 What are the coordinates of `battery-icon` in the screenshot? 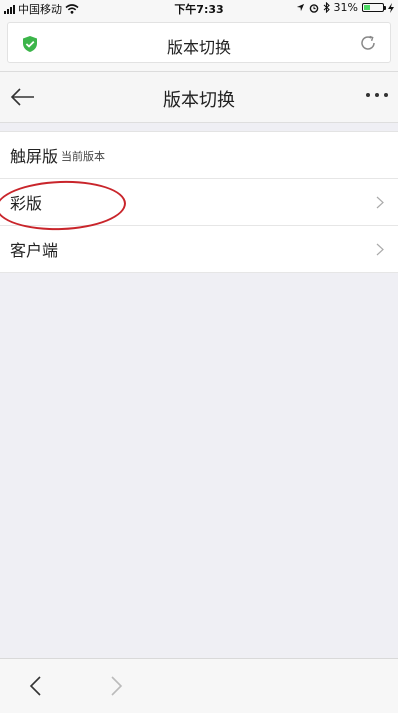 It's located at (374, 7).